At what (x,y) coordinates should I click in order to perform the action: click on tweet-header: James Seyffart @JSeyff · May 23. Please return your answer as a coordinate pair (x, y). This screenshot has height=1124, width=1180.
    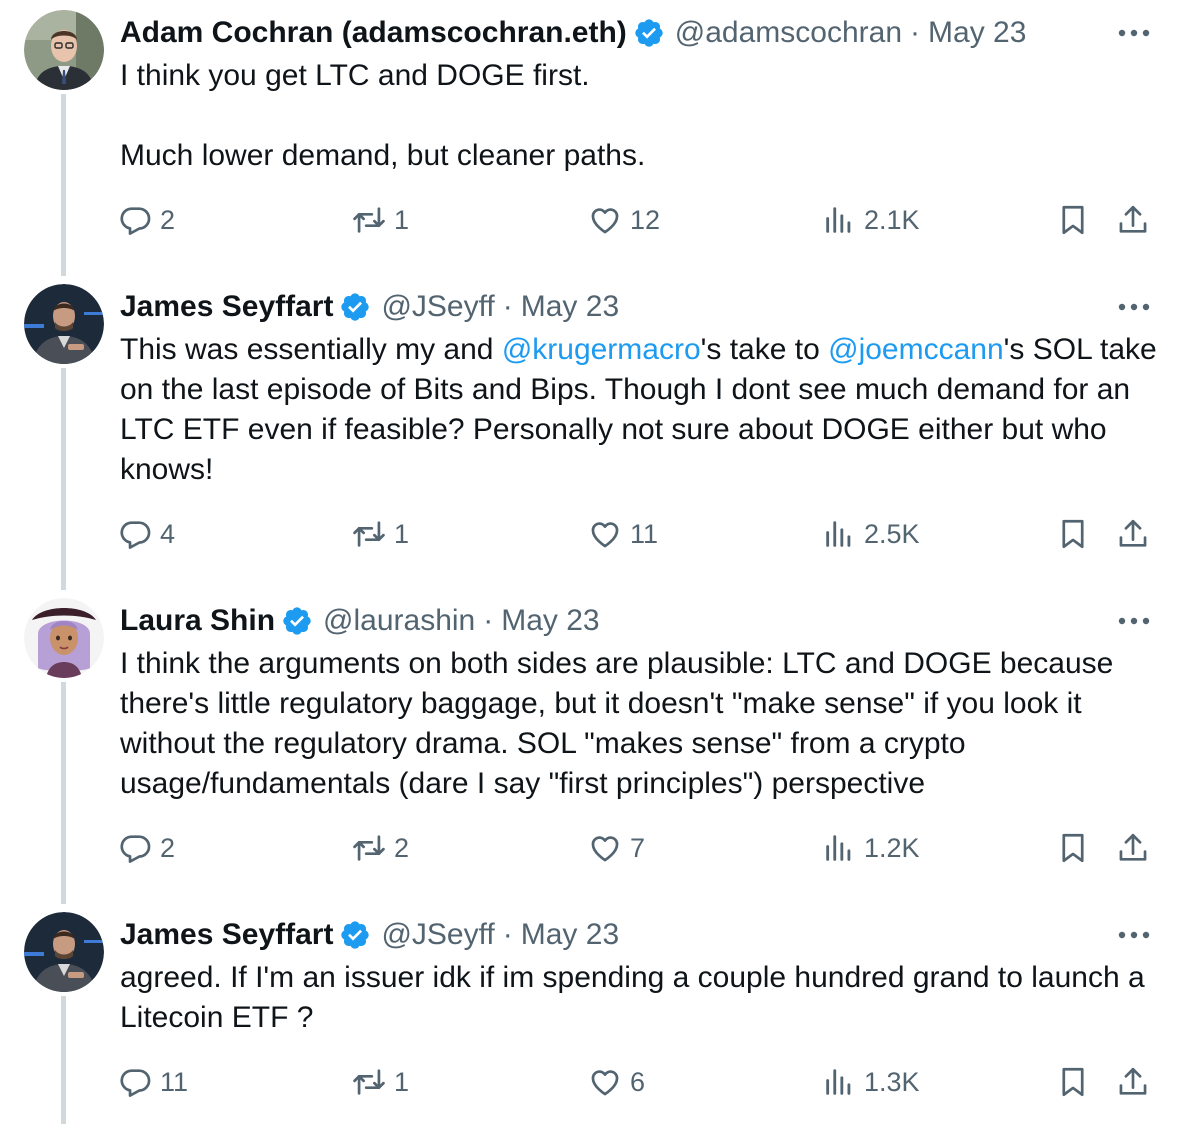
    Looking at the image, I should click on (369, 935).